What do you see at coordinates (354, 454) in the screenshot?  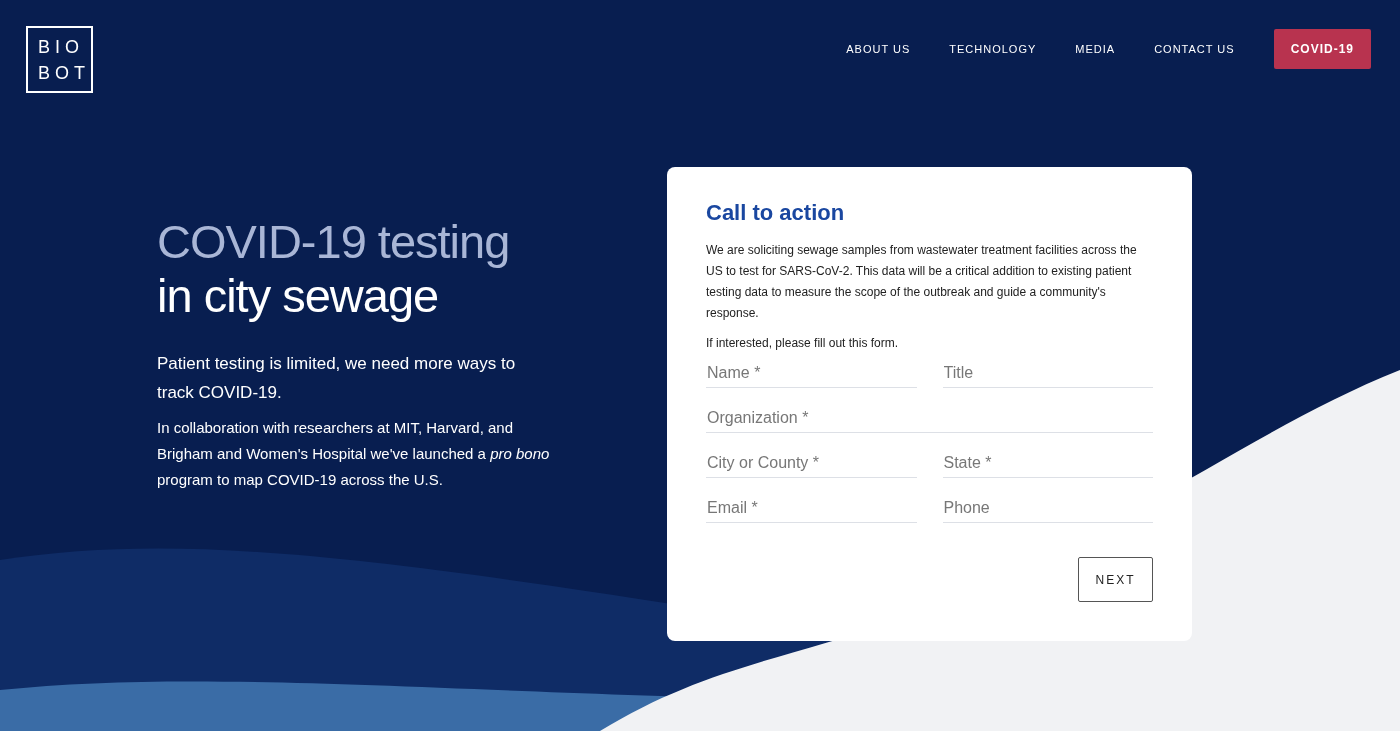 I see `body-text: In collaboration with researchers at MIT, Harvard, and Brigham and Women's Hospital we've launched a pro bono program to map COVID-19 across the U.S.` at bounding box center [354, 454].